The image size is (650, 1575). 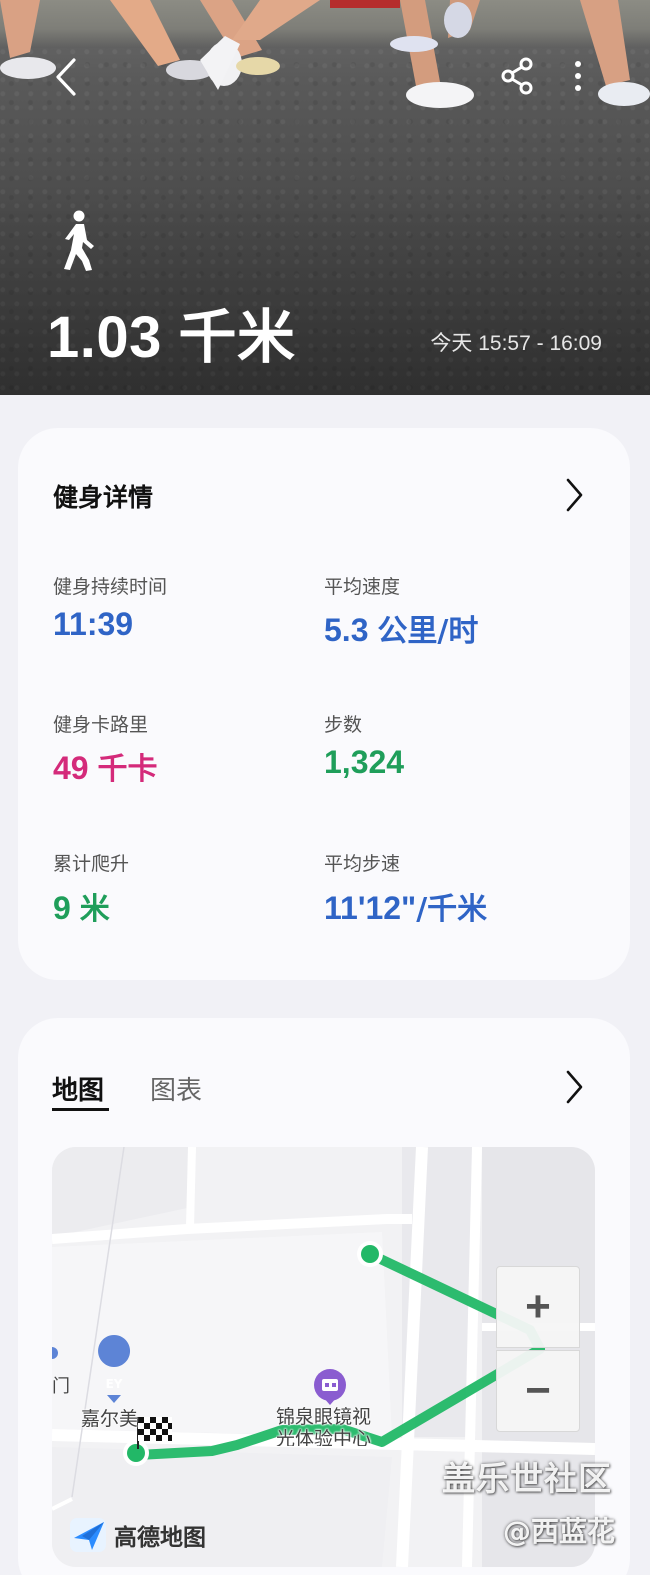 I want to click on metric-value-calories: 49 千卡, so click(x=105, y=768).